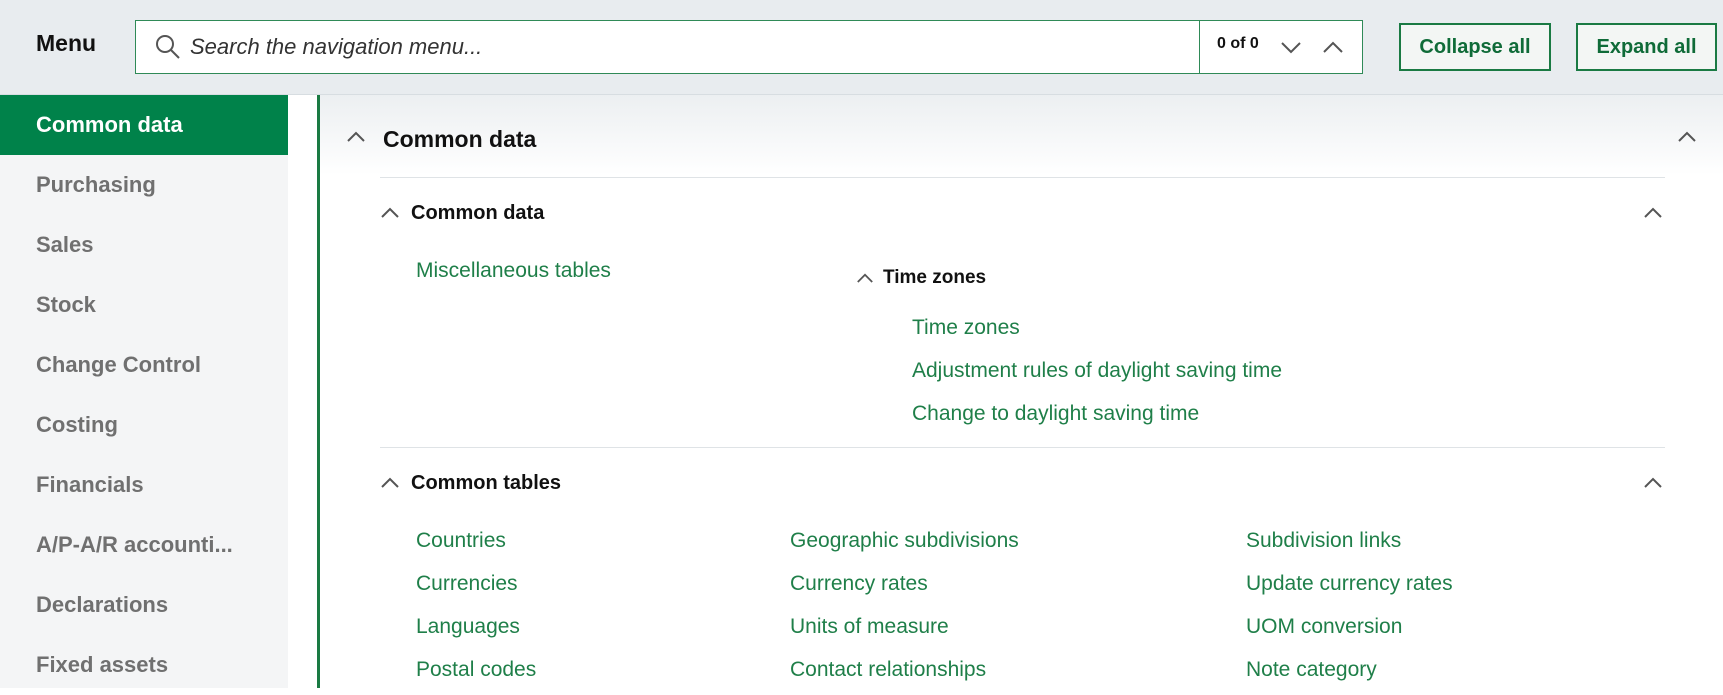 The image size is (1723, 695). Describe the element at coordinates (66, 43) in the screenshot. I see `menu-title: Menu` at that location.